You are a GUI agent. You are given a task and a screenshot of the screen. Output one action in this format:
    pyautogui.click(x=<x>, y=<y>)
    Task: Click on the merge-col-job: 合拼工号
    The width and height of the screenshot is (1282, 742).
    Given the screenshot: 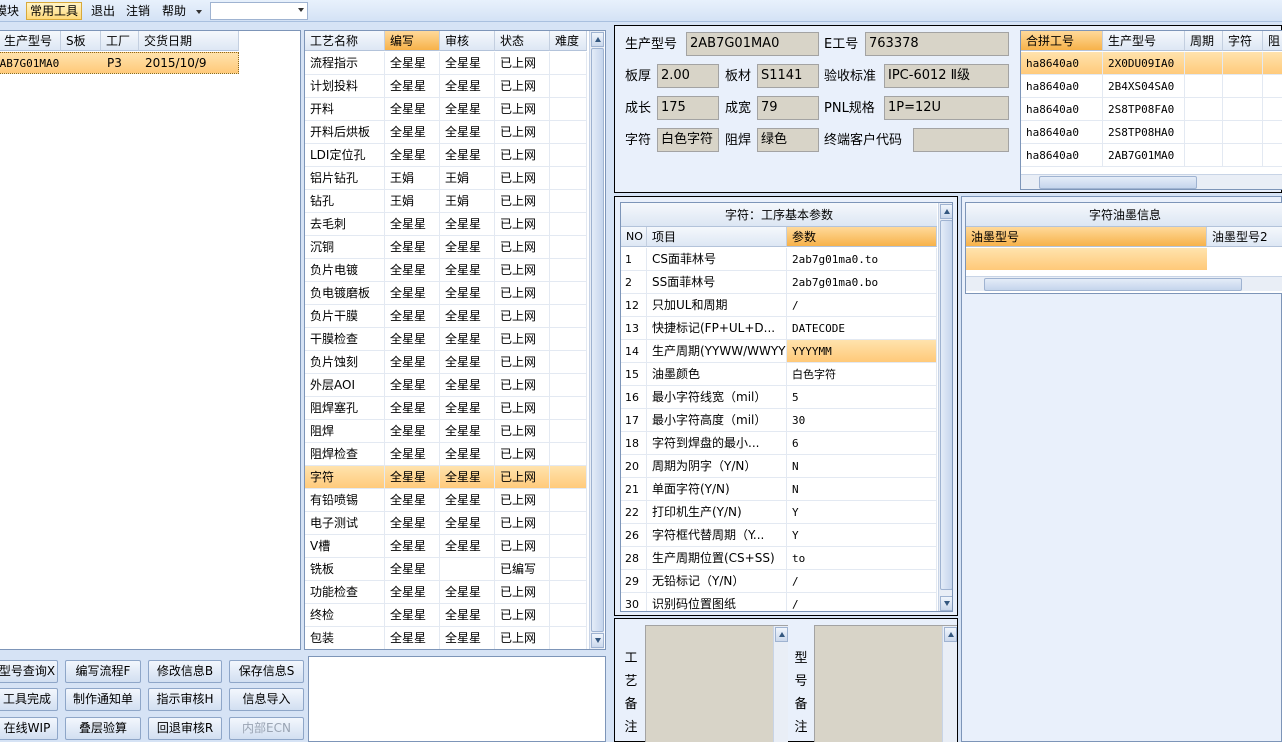 What is the action you would take?
    pyautogui.click(x=1062, y=41)
    